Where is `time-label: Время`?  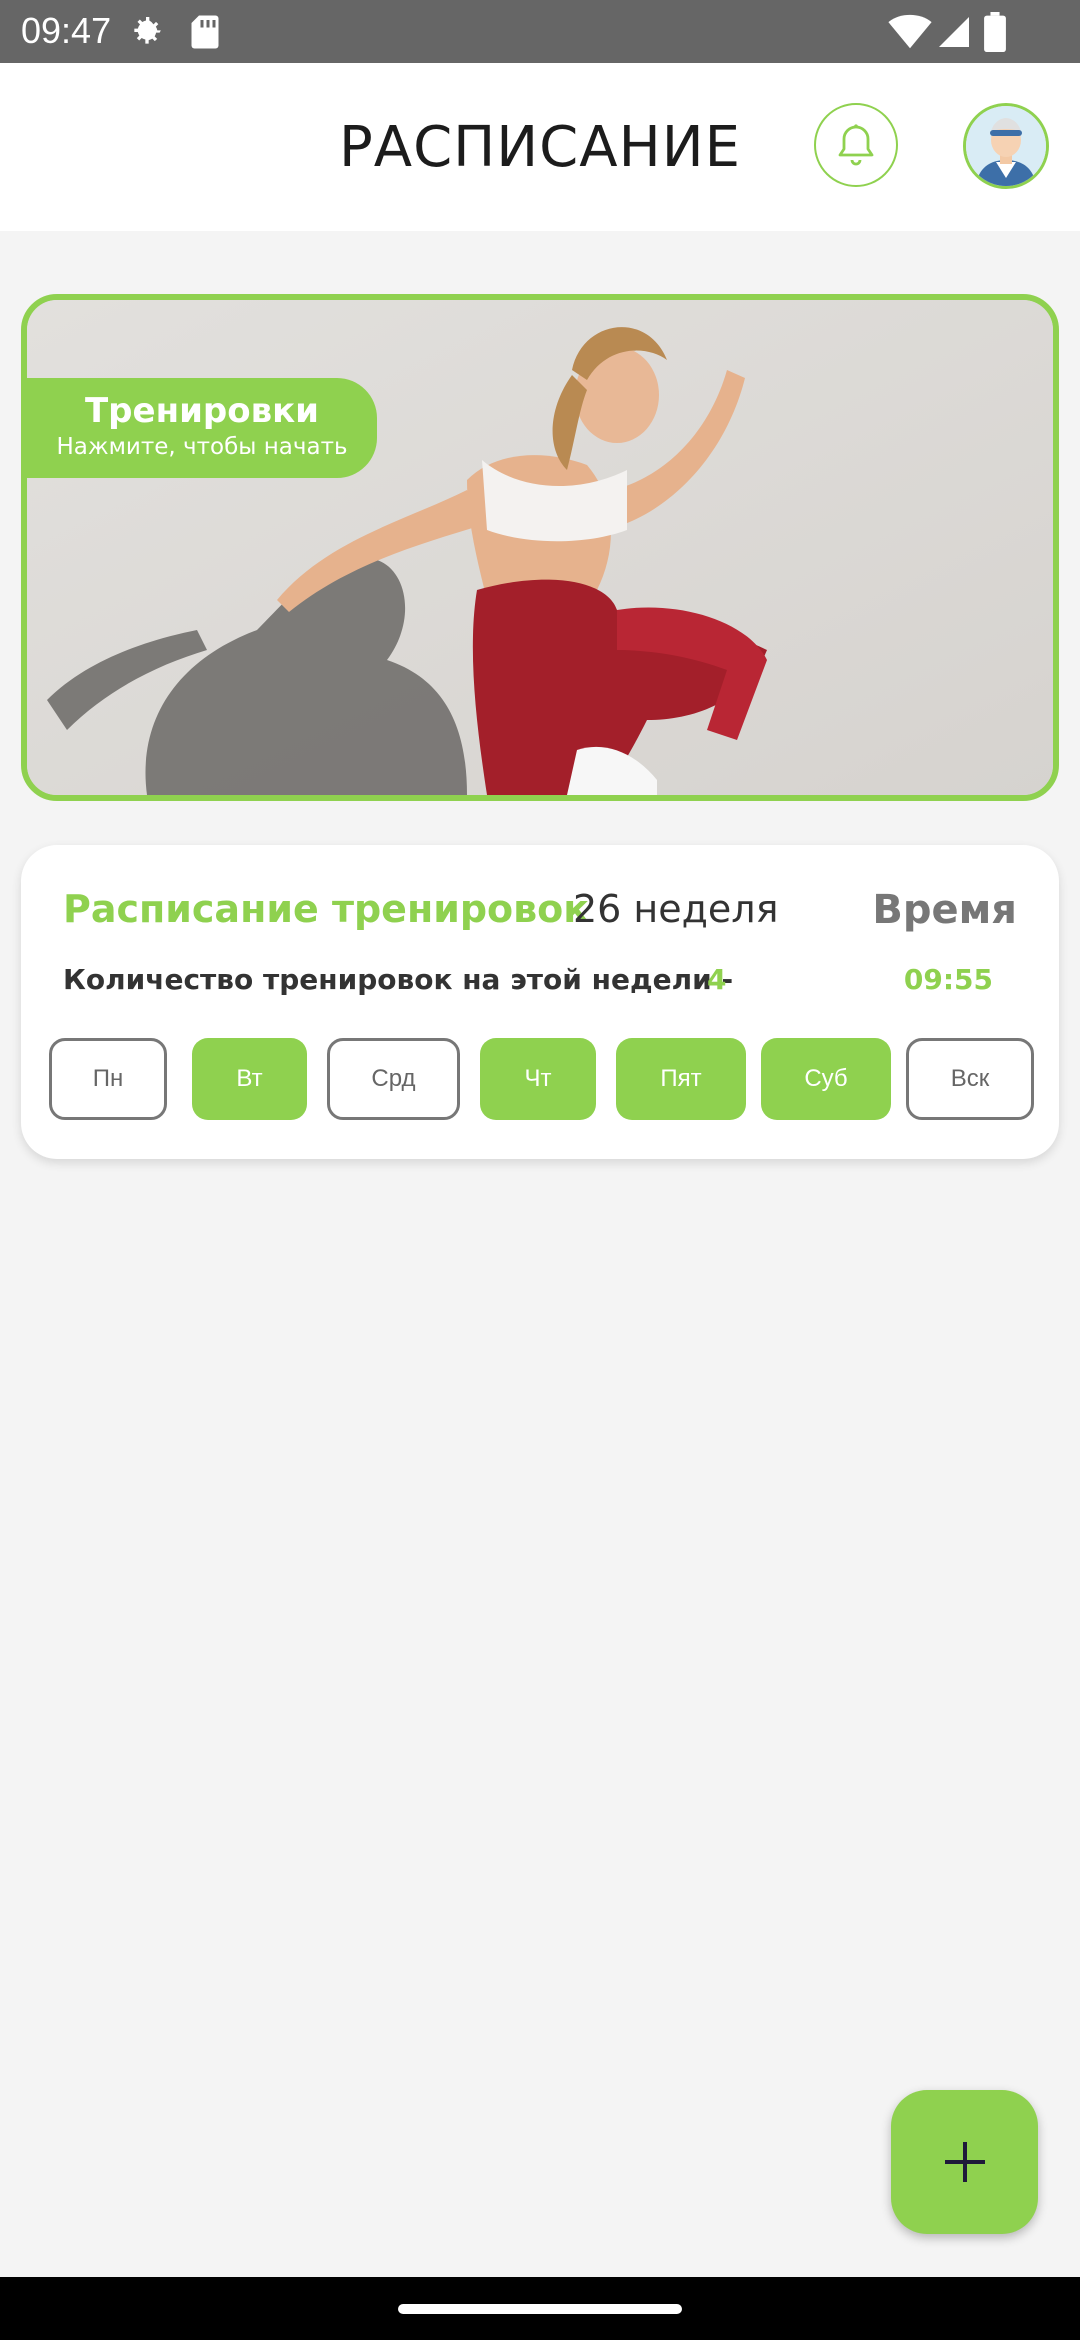
time-label: Время is located at coordinates (944, 910).